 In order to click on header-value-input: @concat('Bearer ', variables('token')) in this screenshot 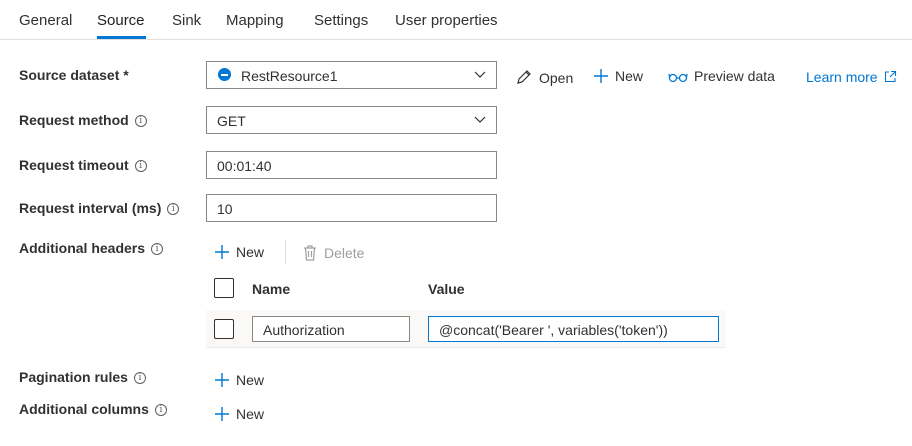, I will do `click(573, 329)`.